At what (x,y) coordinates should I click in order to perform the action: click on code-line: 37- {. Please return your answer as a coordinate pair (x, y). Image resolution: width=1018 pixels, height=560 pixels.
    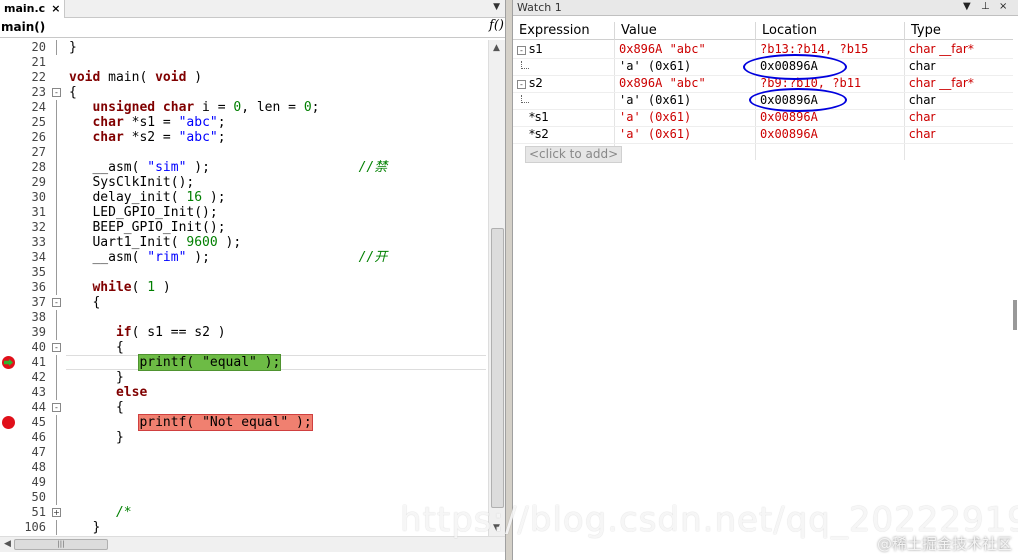
    Looking at the image, I should click on (244, 302).